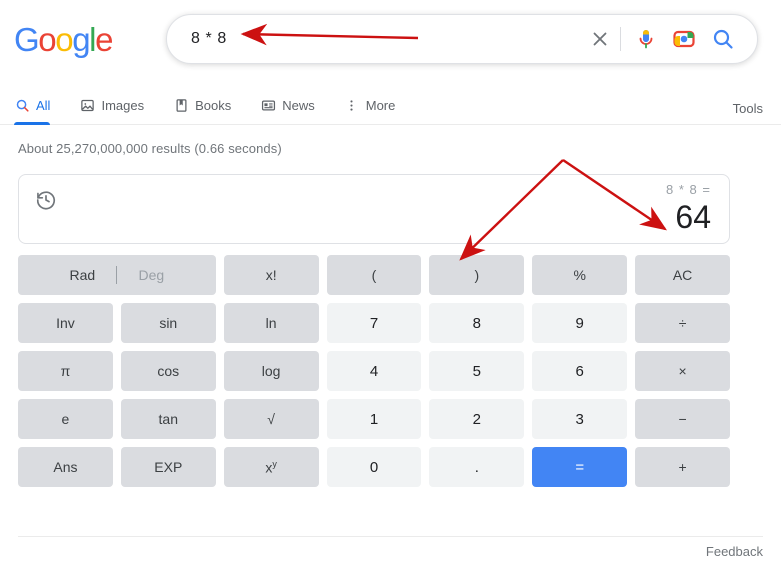  I want to click on tab-more: More, so click(377, 105).